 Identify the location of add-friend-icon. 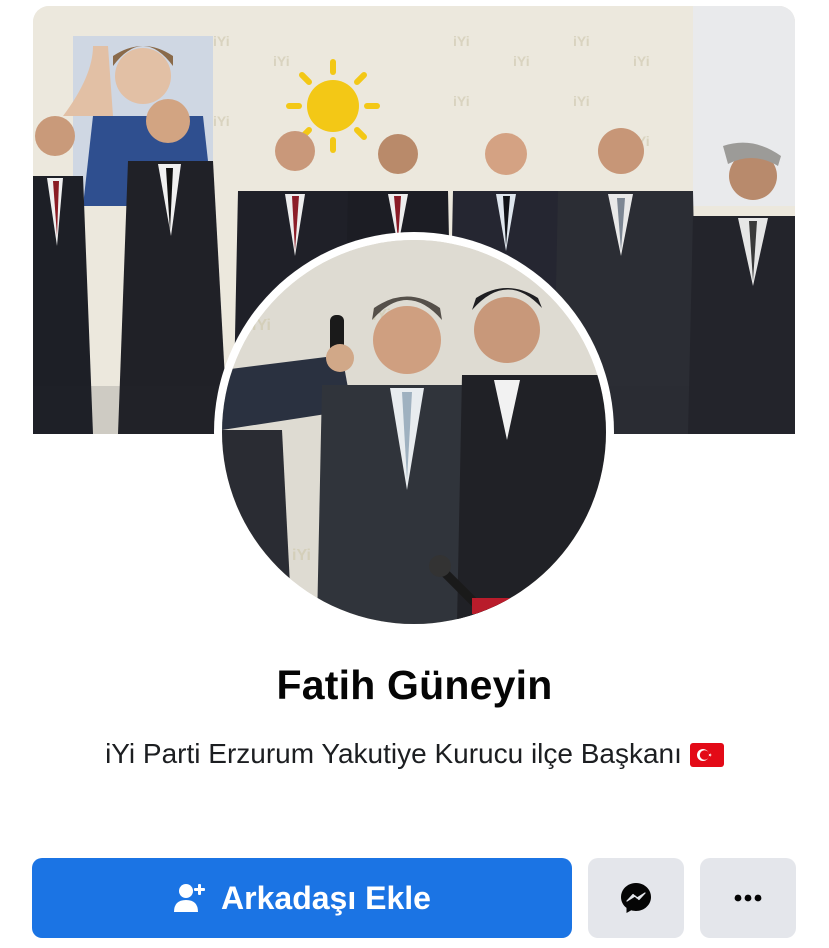
(190, 898).